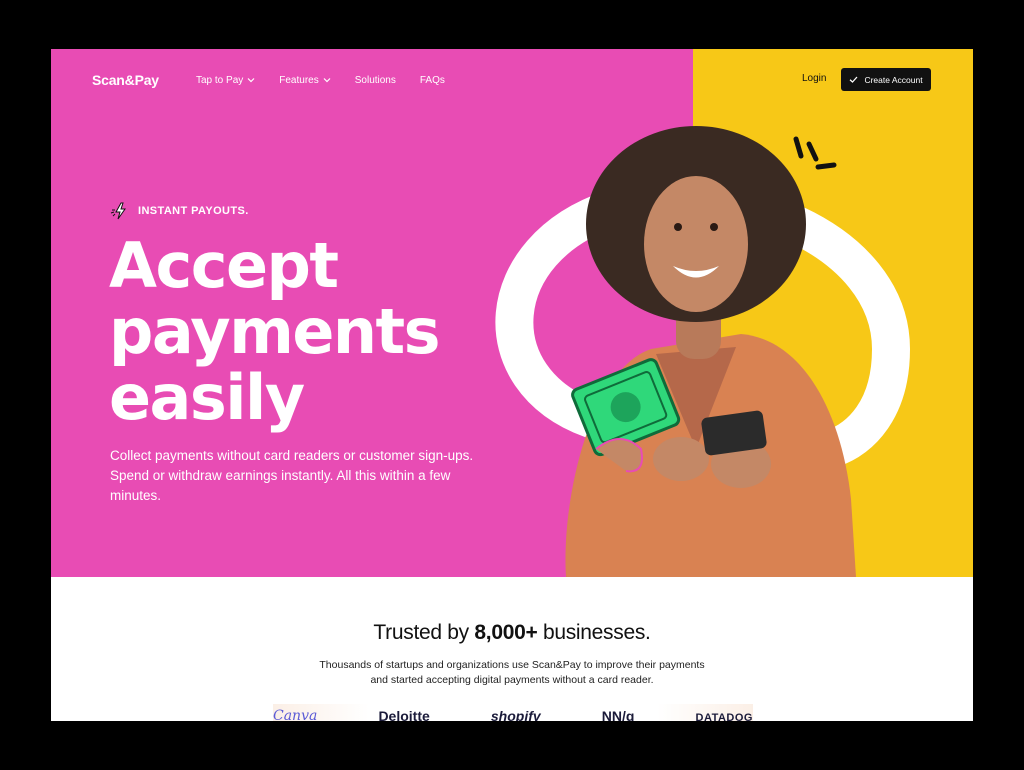 Image resolution: width=1024 pixels, height=770 pixels. Describe the element at coordinates (220, 80) in the screenshot. I see `nav-item-label: Tap to Pay` at that location.